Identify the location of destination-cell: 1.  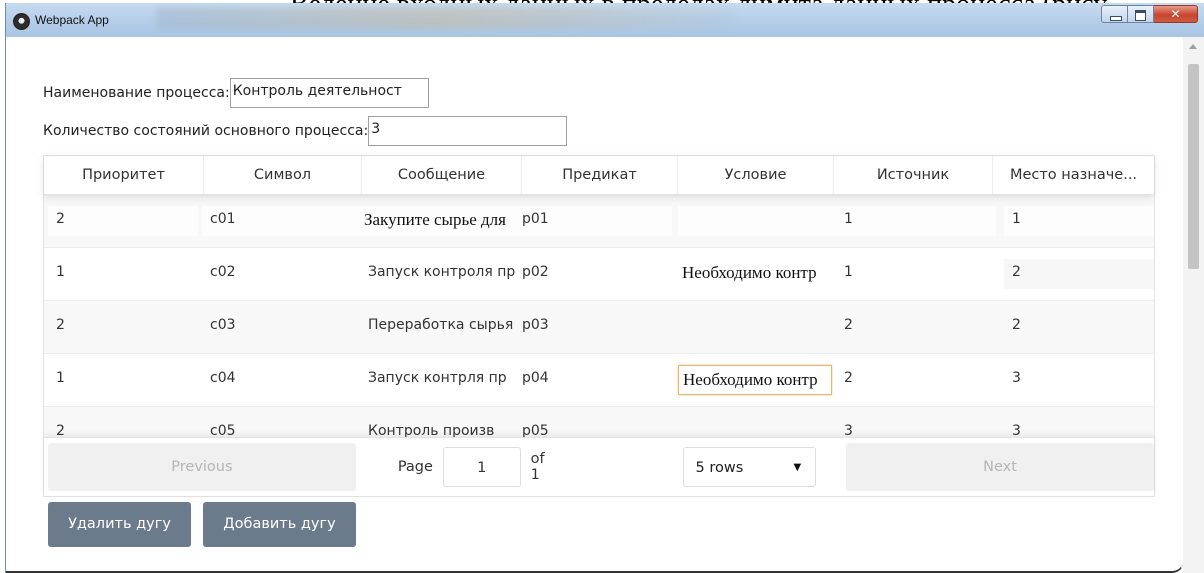
(1079, 221).